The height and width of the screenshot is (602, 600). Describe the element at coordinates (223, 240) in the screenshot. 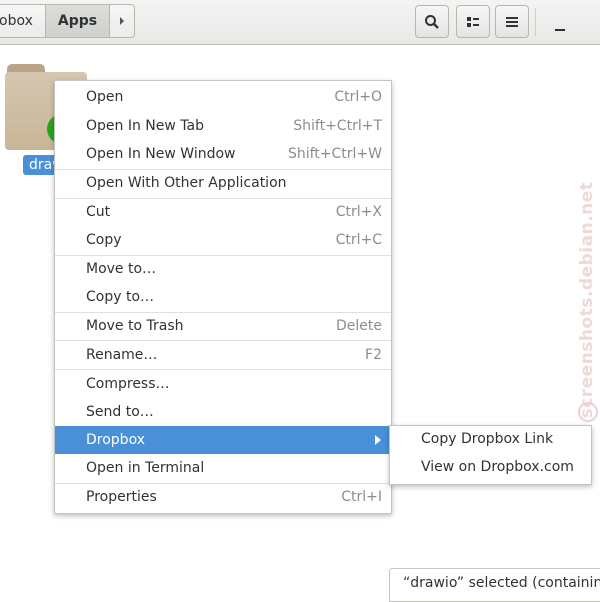

I see `menu-item-copy: Copy Ctrl+C` at that location.